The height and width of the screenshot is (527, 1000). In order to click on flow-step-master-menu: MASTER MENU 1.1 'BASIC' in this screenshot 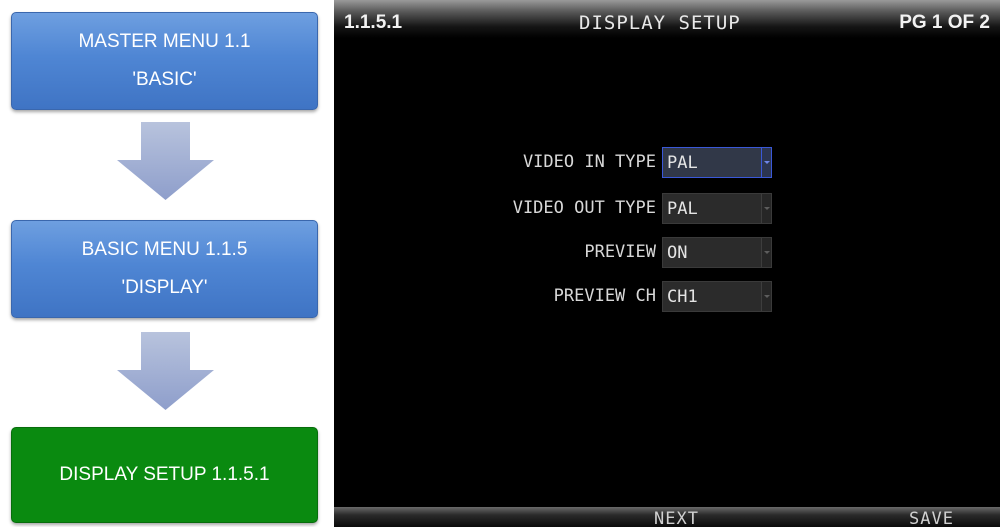, I will do `click(164, 61)`.